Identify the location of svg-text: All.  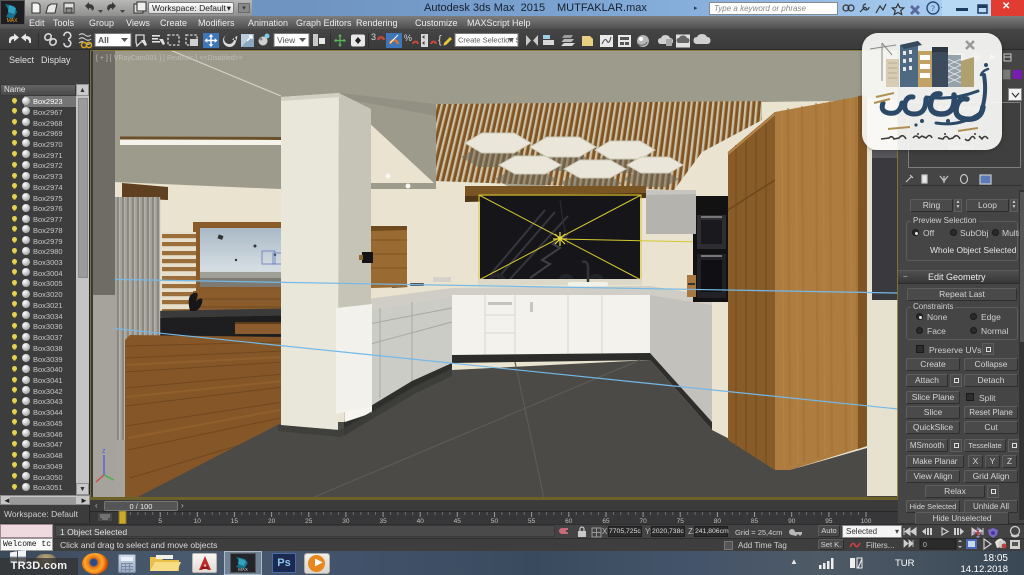
(103, 40).